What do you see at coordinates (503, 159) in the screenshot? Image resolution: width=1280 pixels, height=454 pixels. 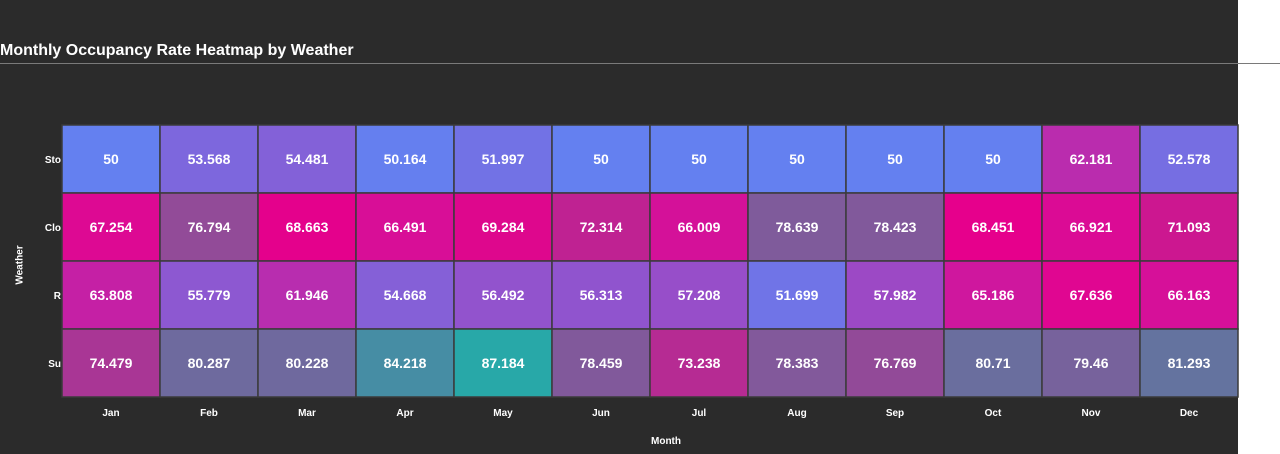 I see `cell-value-label: 51.997` at bounding box center [503, 159].